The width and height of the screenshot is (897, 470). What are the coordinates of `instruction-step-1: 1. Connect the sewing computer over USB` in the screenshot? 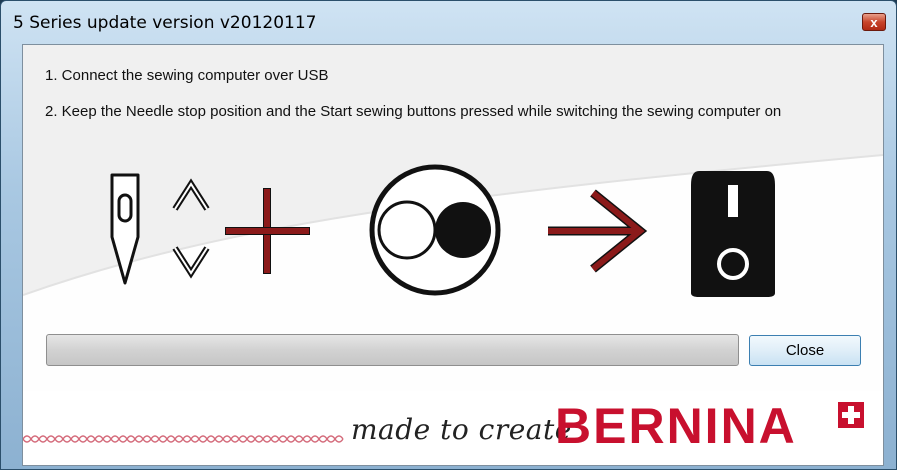 It's located at (187, 75).